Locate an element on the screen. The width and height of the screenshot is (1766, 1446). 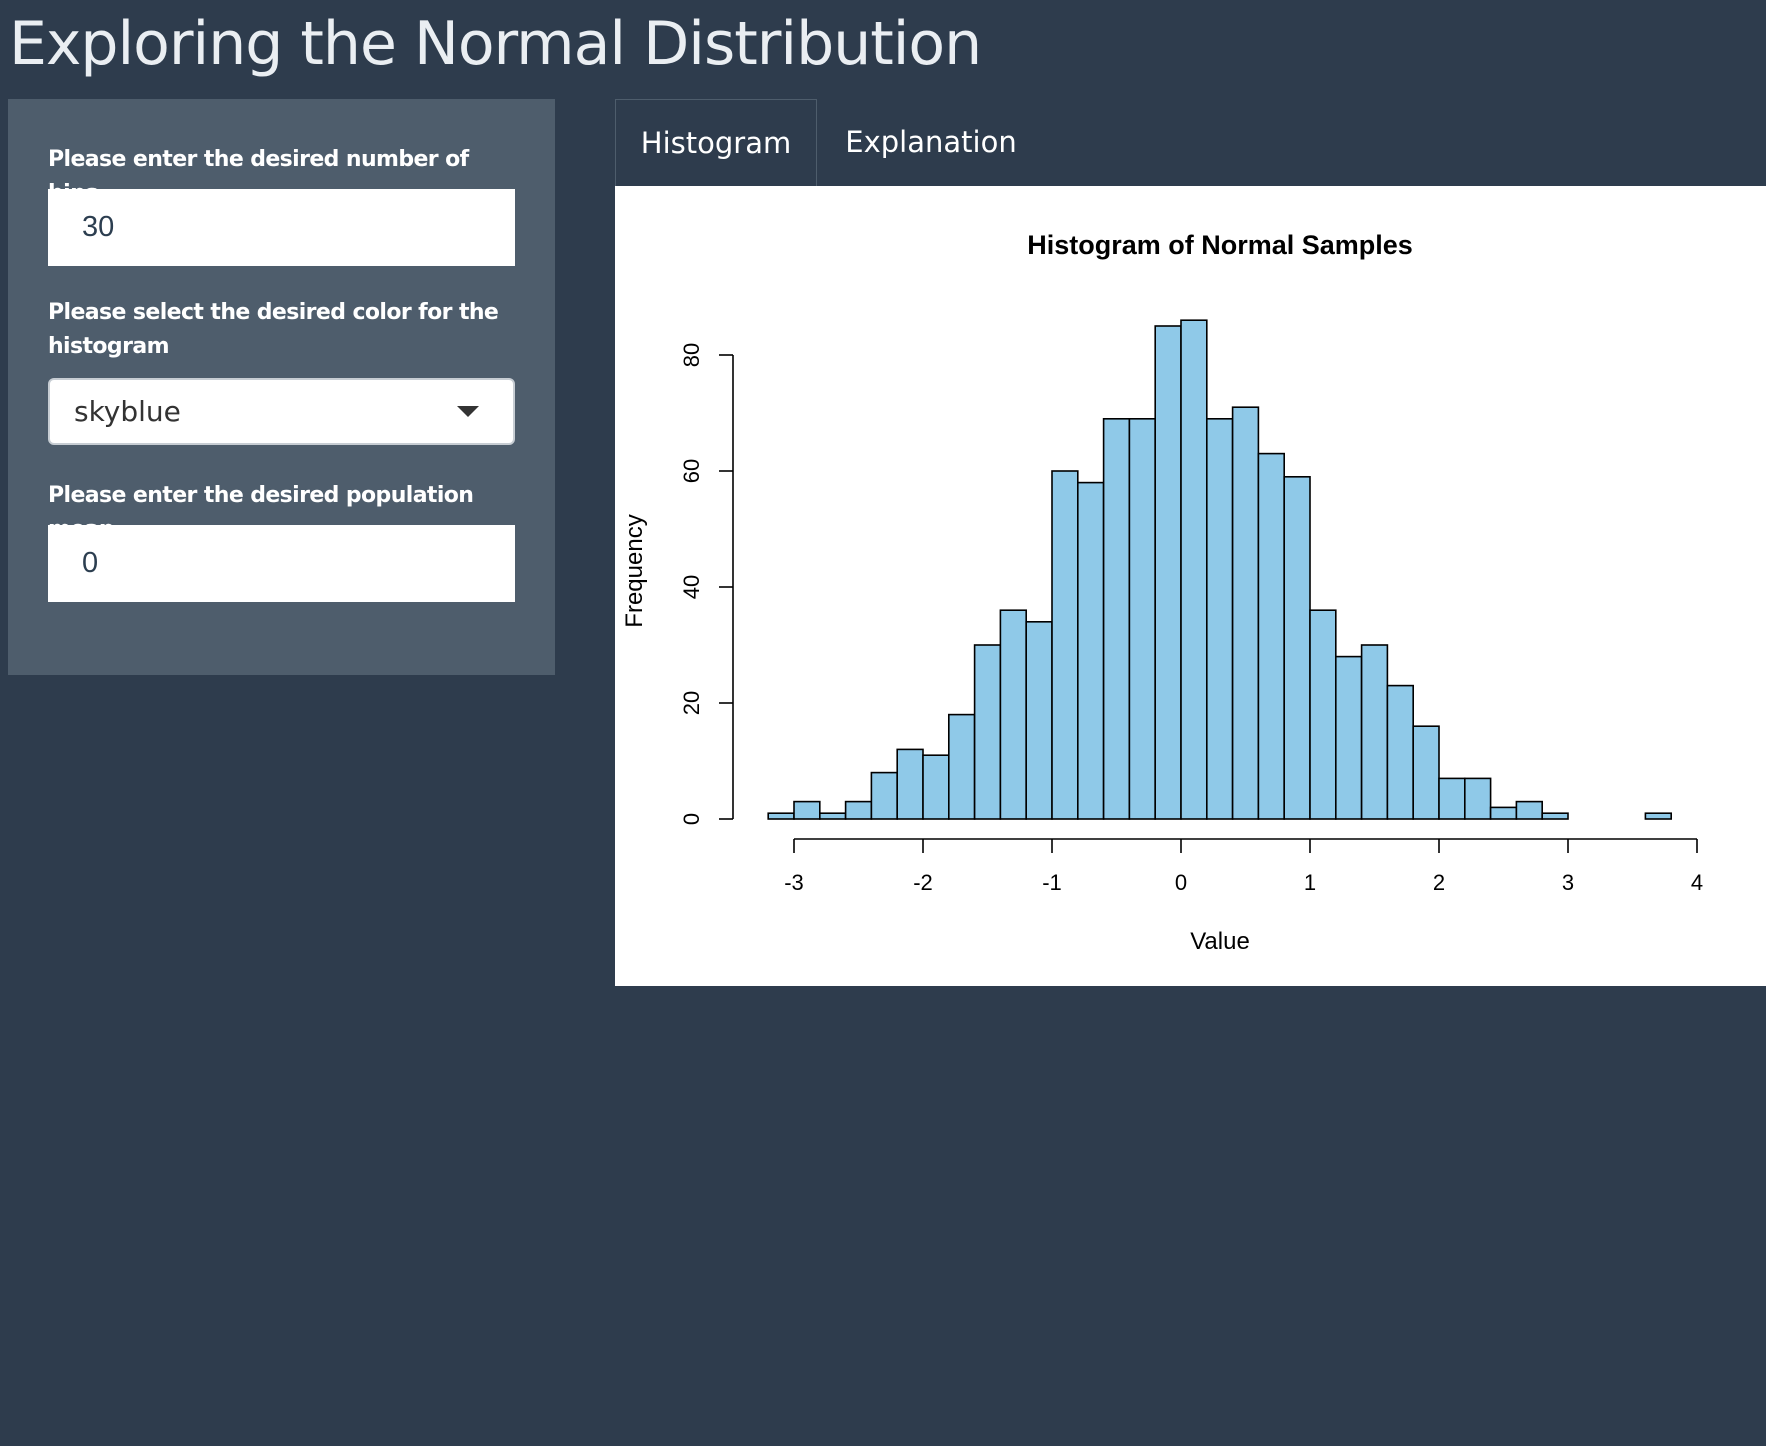
chevron-down-icon is located at coordinates (468, 411).